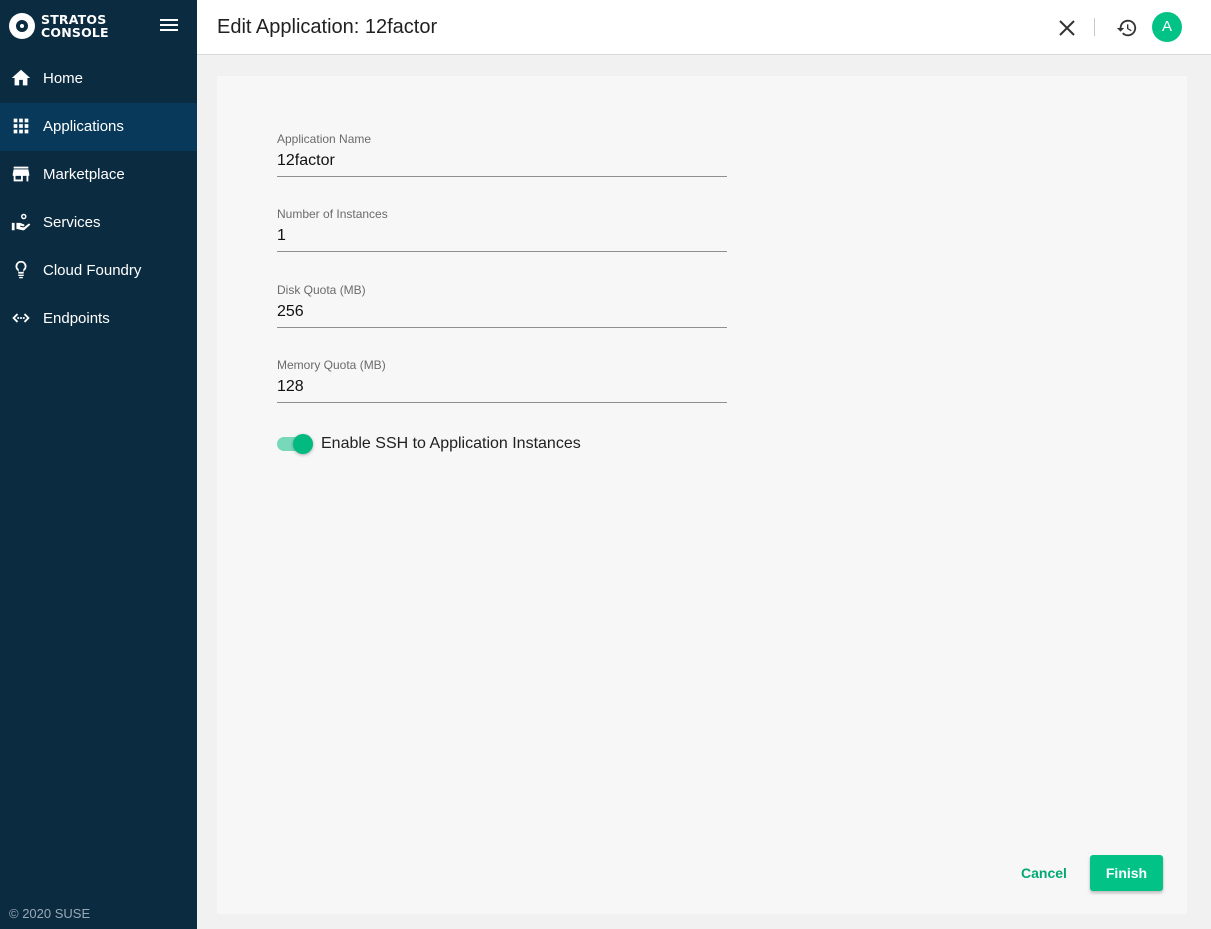 This screenshot has width=1211, height=929. I want to click on sidebar-item-label: Marketplace, so click(84, 174).